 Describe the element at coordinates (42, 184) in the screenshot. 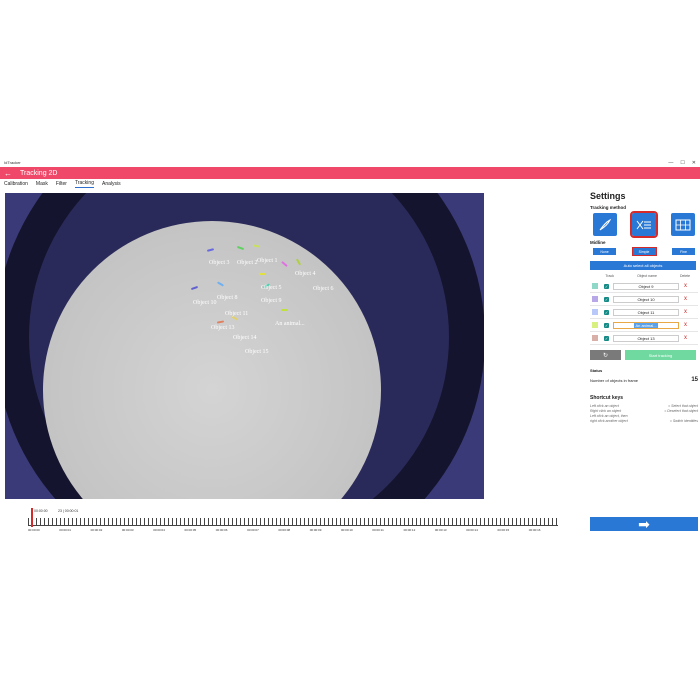

I see `tab-mask: Mask` at that location.